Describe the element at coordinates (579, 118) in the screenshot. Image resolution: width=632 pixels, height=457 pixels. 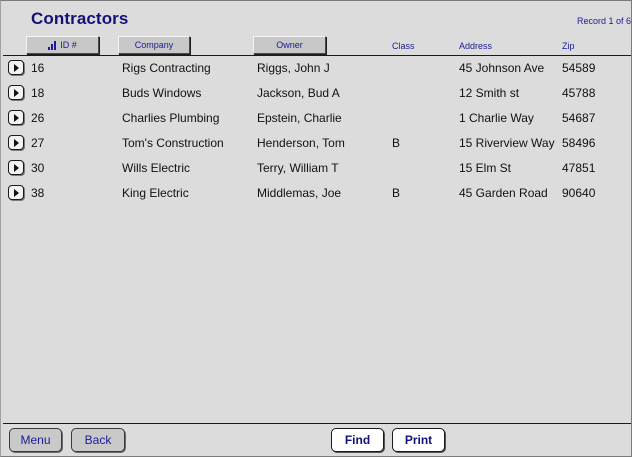
I see `cell-zip: 54687` at that location.